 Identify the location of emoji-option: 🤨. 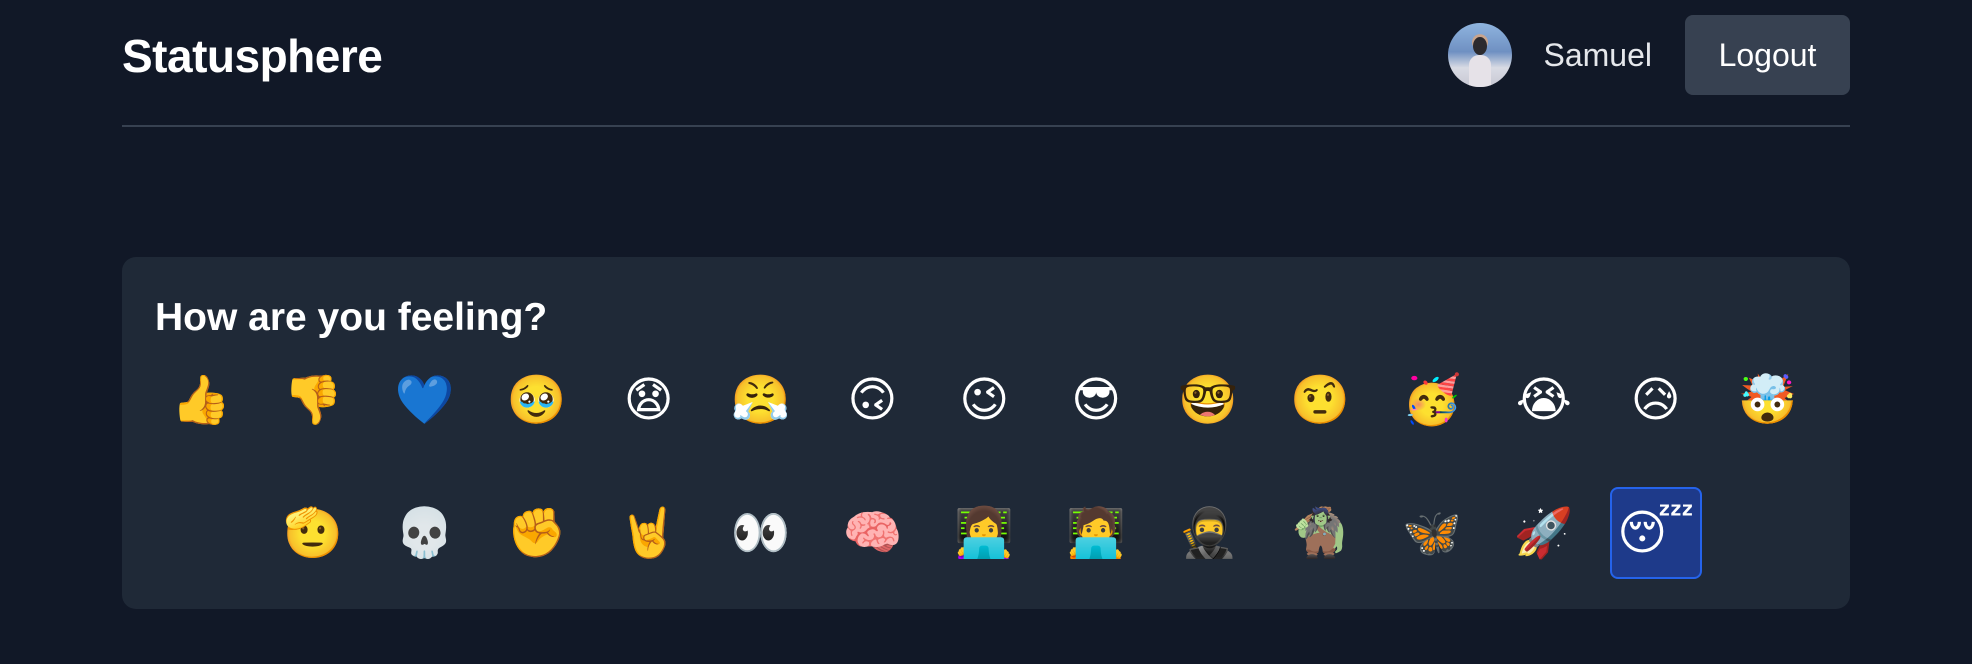
(1320, 400).